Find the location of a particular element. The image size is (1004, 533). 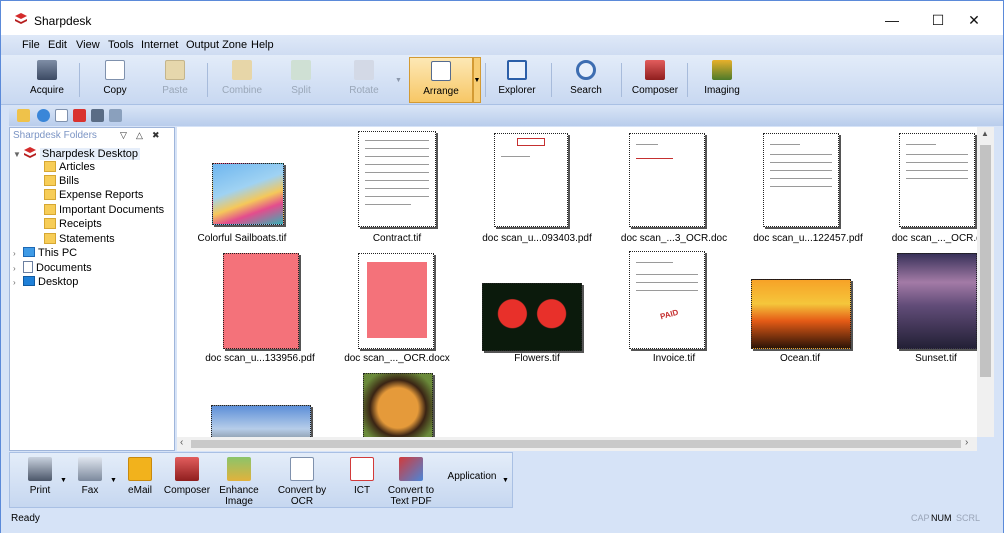

email-button: eMail is located at coordinates (140, 476).